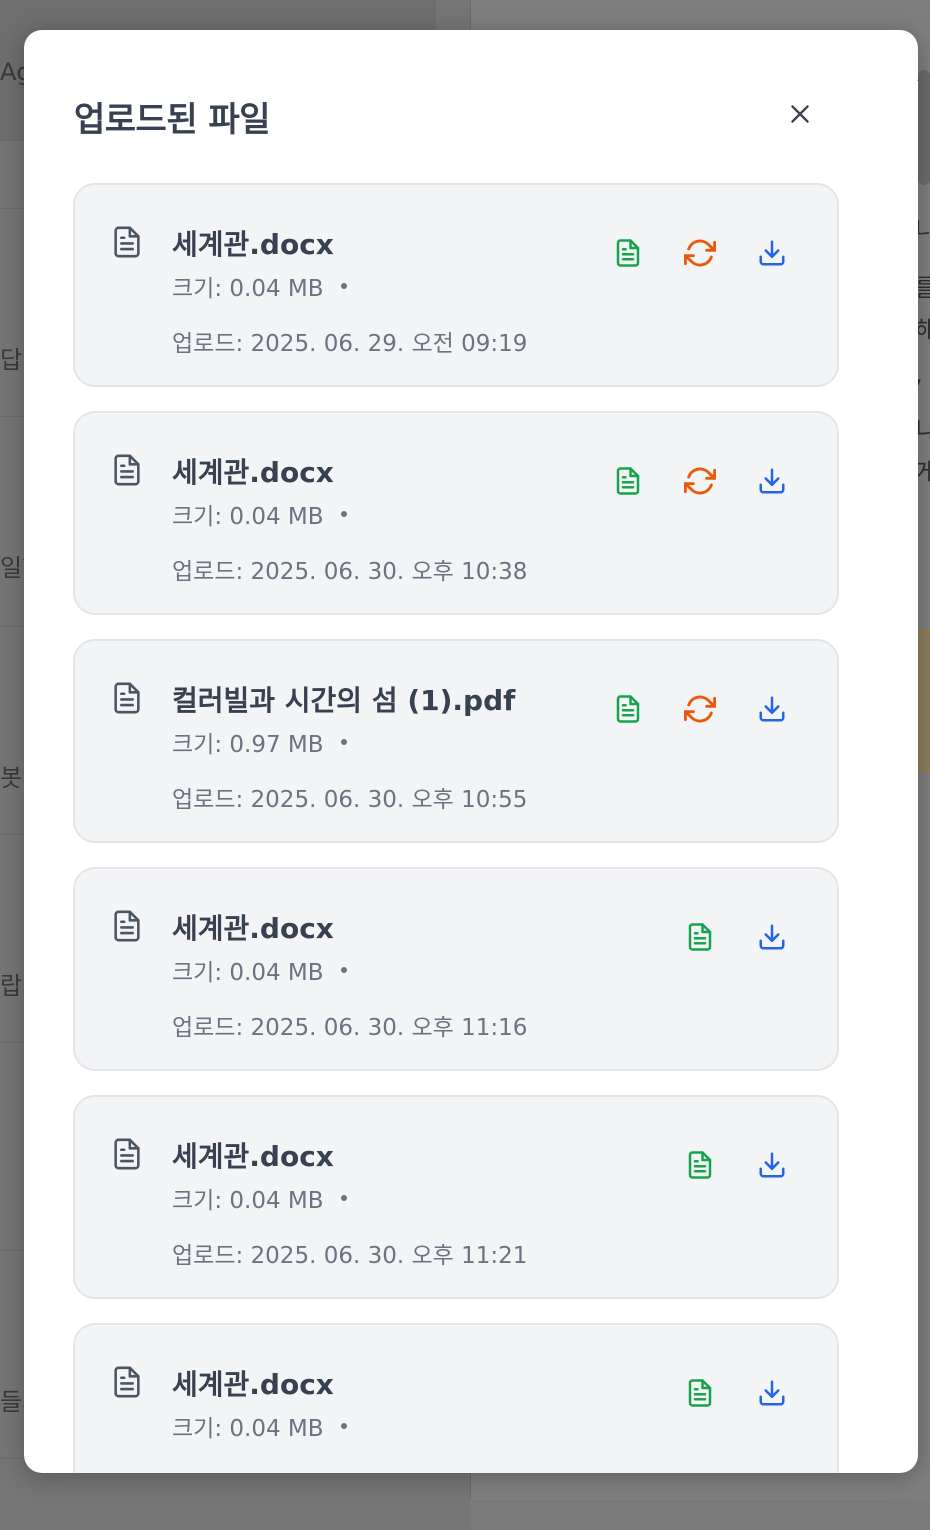 This screenshot has width=930, height=1530. I want to click on file-upload-date: 업로드: 2025. 06. 29. 오전 09:19, so click(350, 344).